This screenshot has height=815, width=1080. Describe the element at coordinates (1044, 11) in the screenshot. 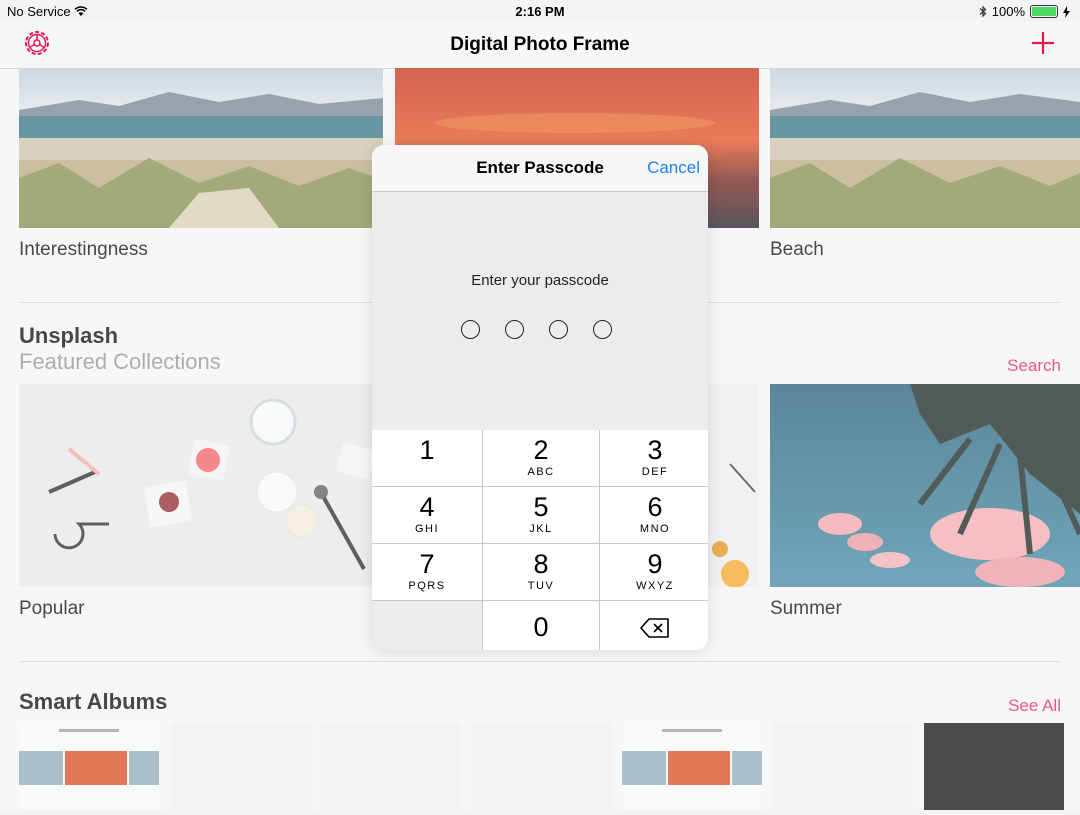

I see `battery-icon` at that location.